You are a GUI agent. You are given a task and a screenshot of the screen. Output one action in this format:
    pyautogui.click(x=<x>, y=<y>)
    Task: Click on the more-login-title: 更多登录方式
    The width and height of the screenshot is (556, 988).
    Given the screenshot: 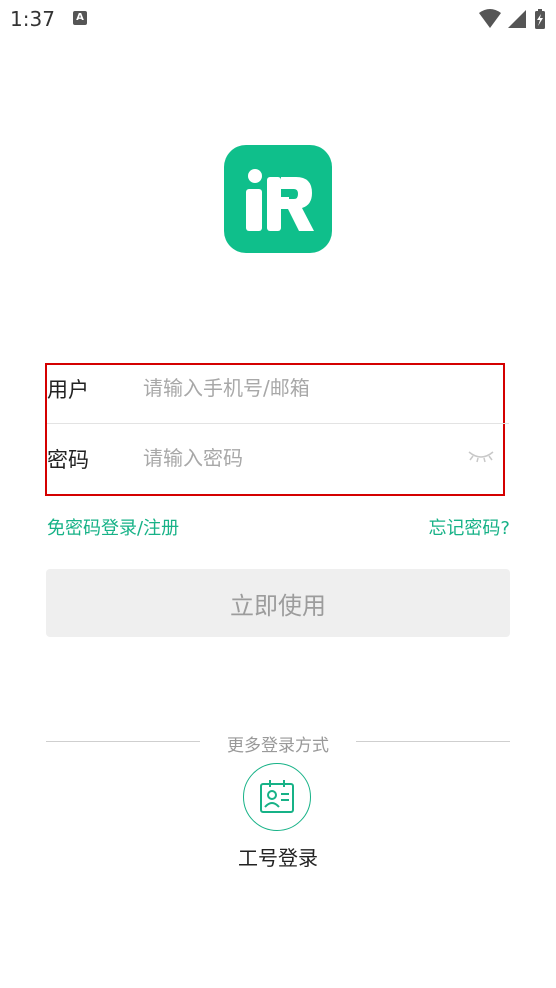 What is the action you would take?
    pyautogui.click(x=278, y=746)
    